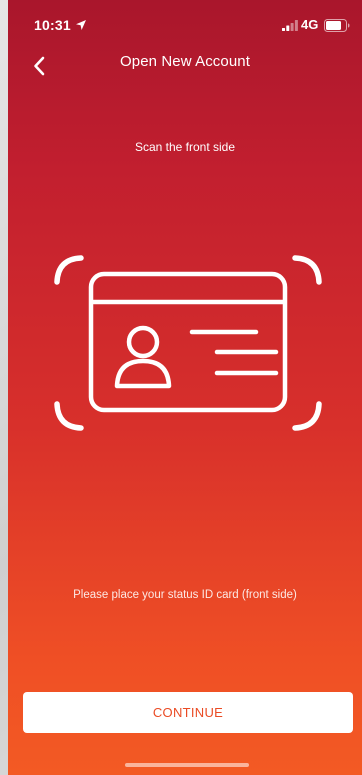  I want to click on navigation-bar: Open New Account, so click(185, 66).